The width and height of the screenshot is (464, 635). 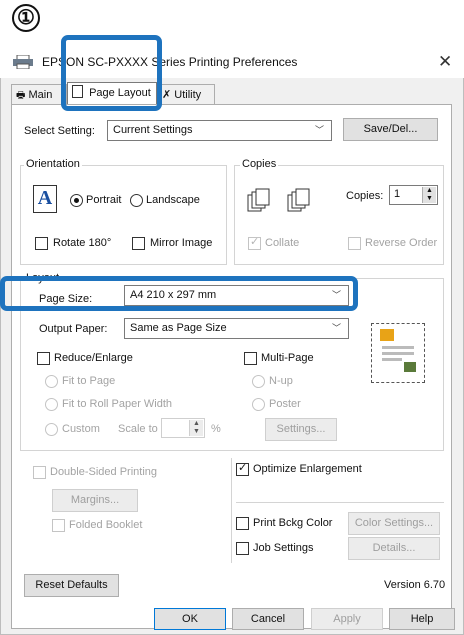 What do you see at coordinates (26, 18) in the screenshot?
I see `step-number-badge: ①` at bounding box center [26, 18].